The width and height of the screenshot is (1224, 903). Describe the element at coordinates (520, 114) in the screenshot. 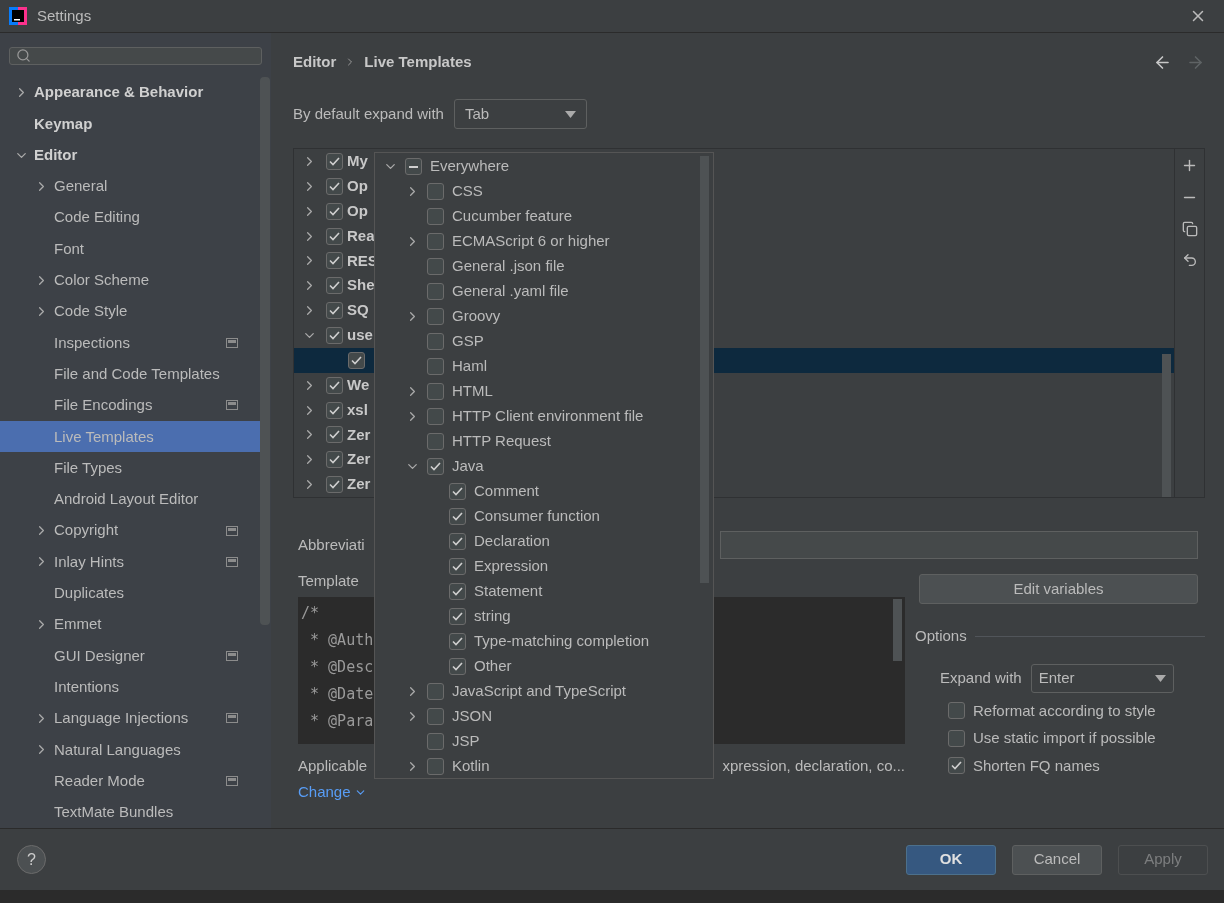

I see `expand-dropdown: Tab` at that location.